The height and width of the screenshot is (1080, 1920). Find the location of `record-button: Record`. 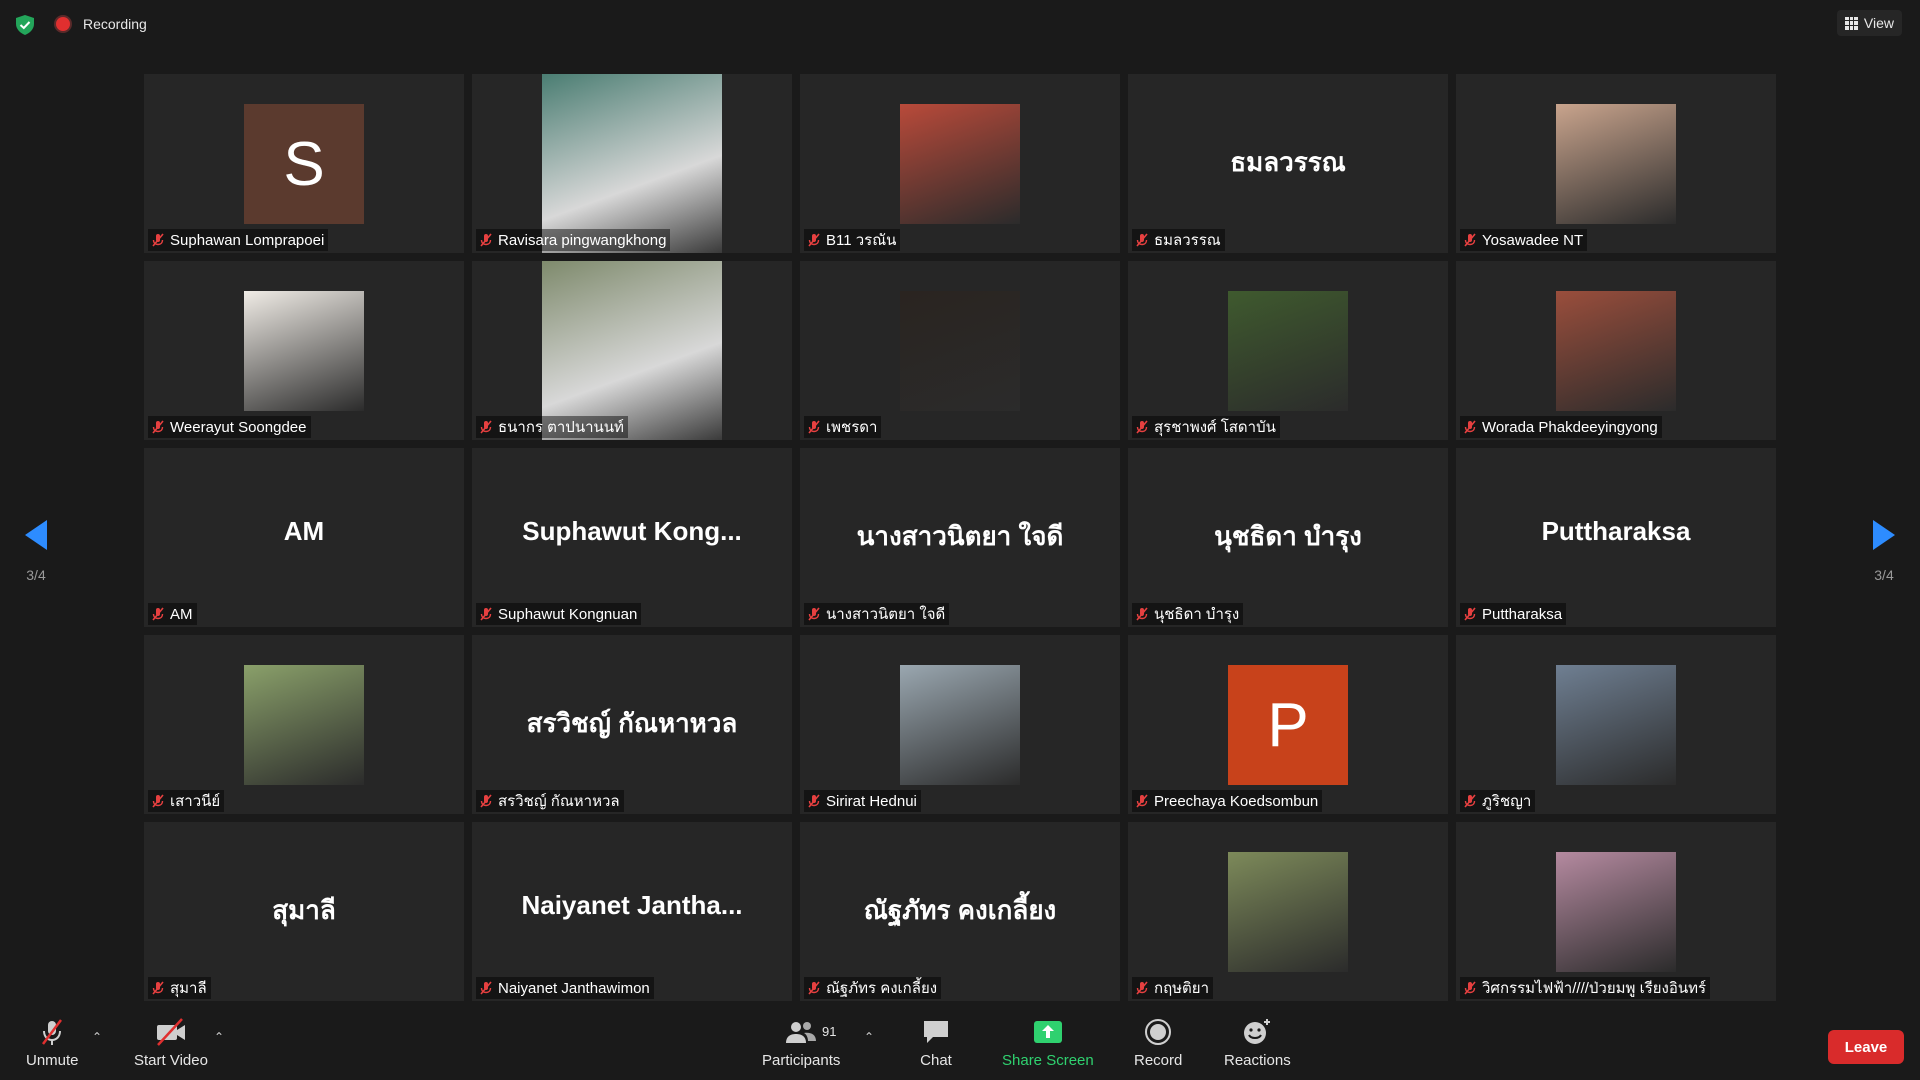

record-button: Record is located at coordinates (1158, 1042).